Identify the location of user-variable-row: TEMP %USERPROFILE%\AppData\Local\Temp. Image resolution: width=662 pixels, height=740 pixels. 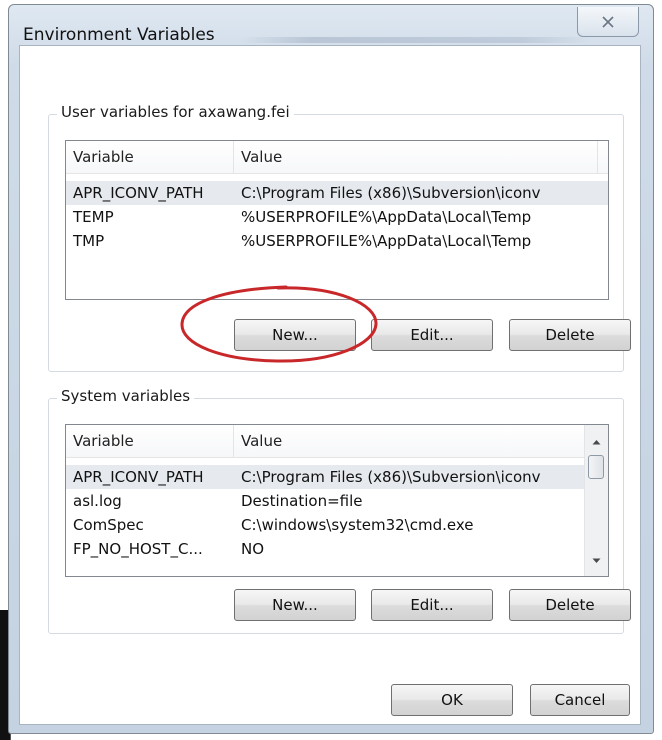
(337, 217).